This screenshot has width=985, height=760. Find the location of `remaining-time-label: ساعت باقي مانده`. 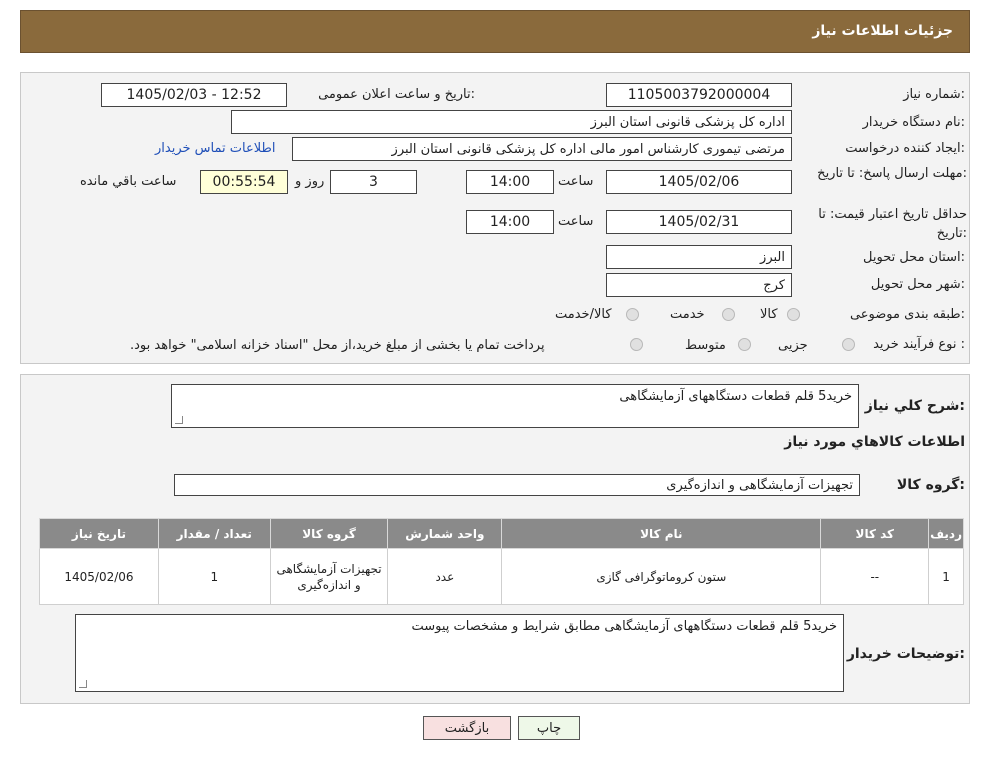

remaining-time-label: ساعت باقي مانده is located at coordinates (128, 181).